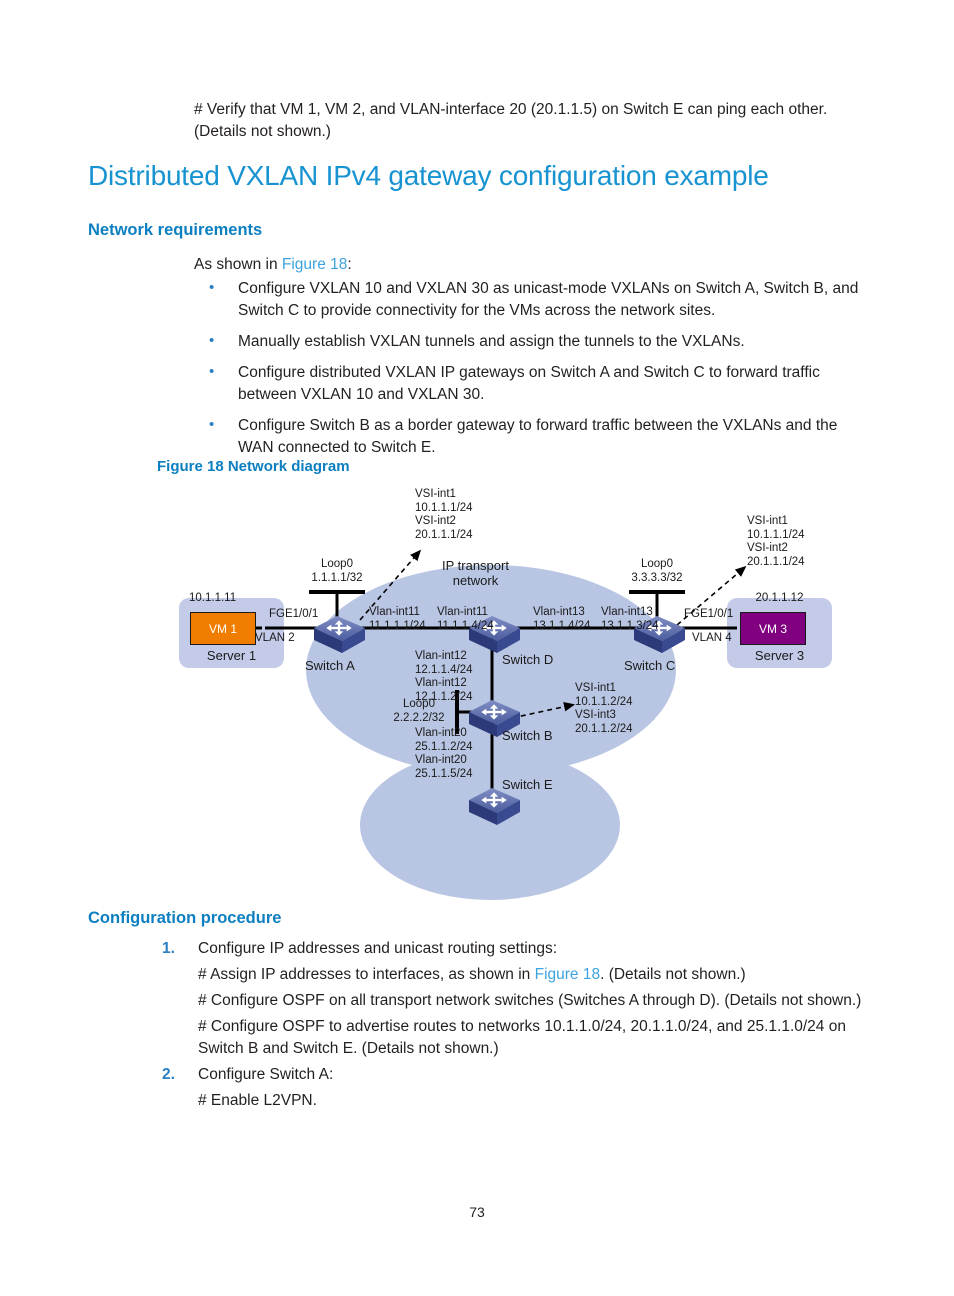  I want to click on switch-a-name-label: Switch A, so click(330, 665).